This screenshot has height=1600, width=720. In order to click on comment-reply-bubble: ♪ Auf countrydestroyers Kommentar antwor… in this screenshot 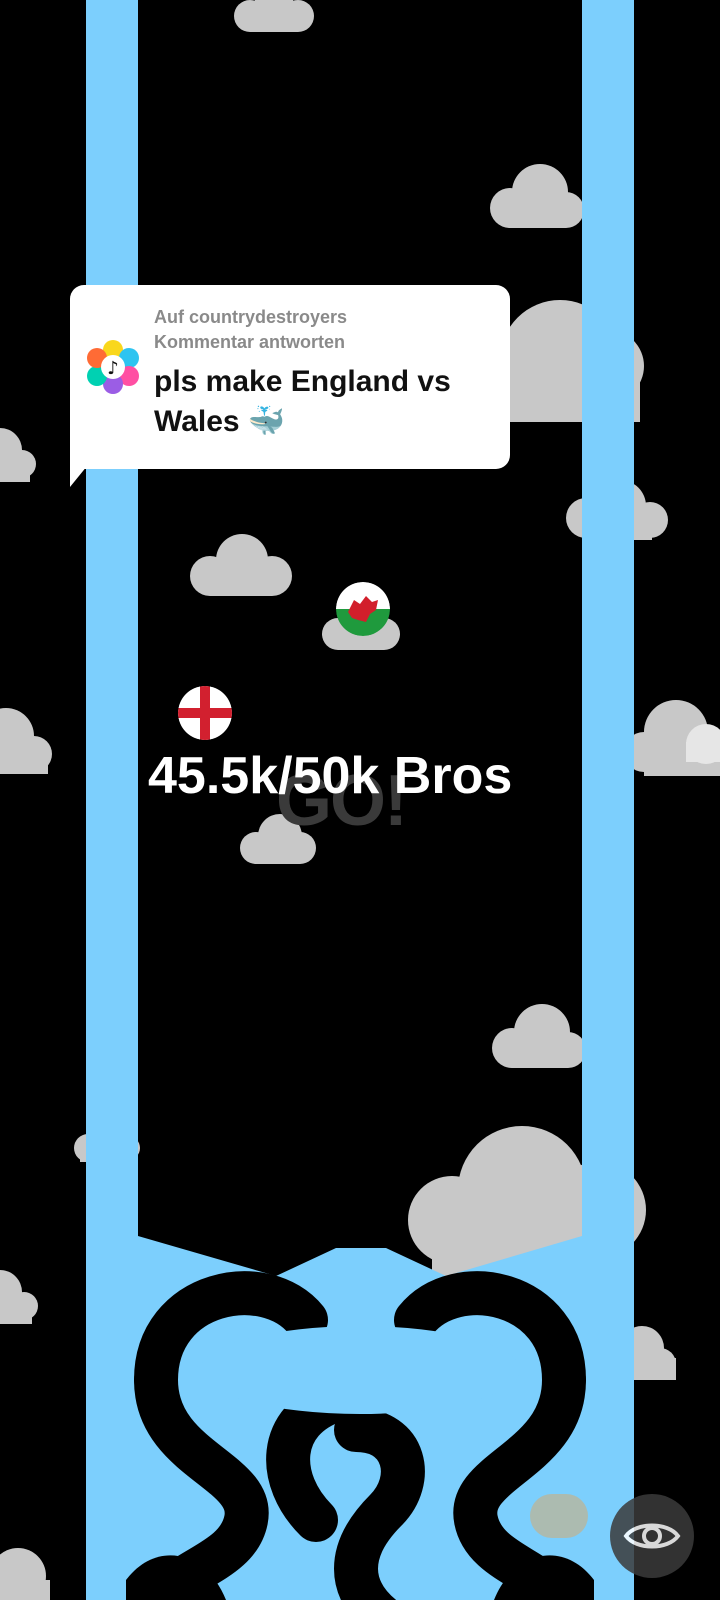, I will do `click(290, 377)`.